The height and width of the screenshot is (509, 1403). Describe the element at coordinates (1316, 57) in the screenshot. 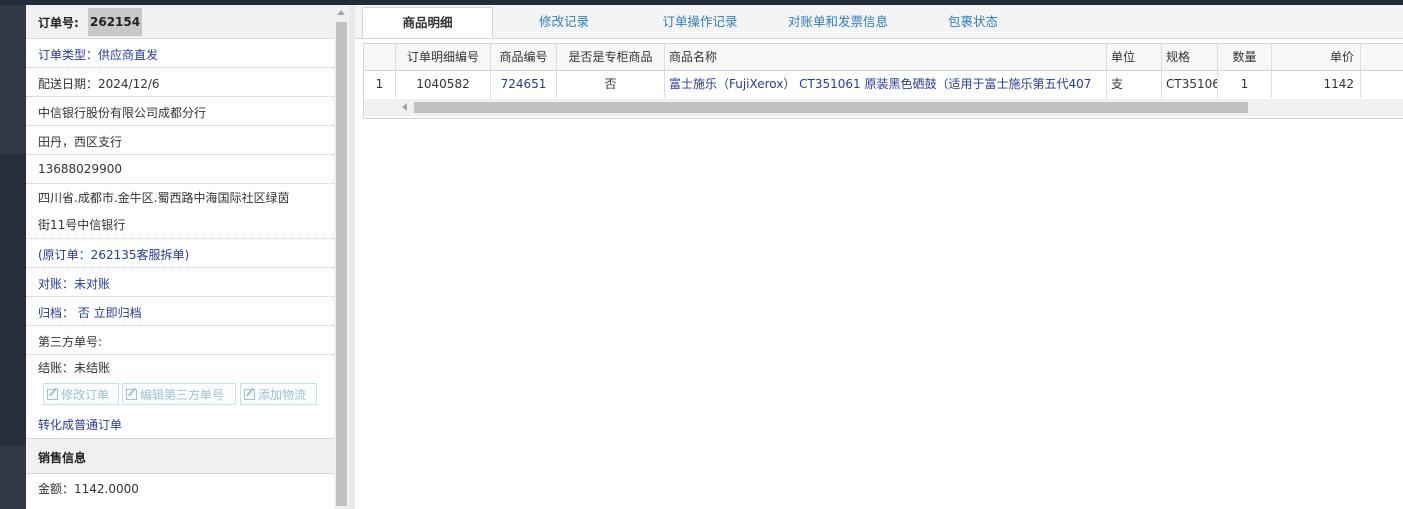

I see `header-price: 单价` at that location.